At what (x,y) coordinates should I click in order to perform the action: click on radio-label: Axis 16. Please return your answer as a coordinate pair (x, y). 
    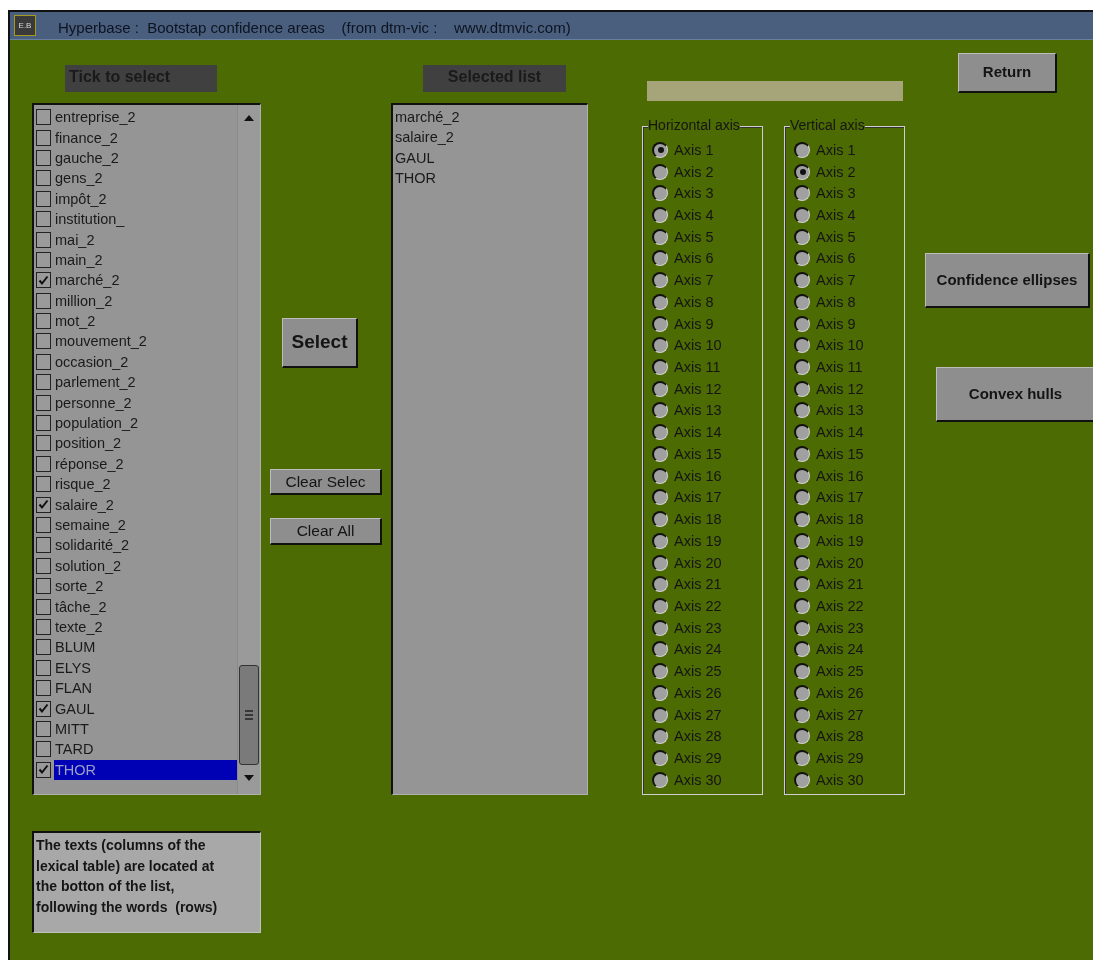
    Looking at the image, I should click on (698, 475).